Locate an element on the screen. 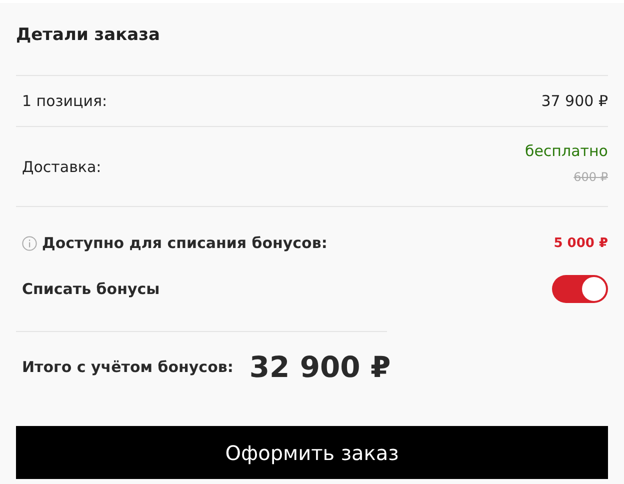  bonus-toggle is located at coordinates (580, 289).